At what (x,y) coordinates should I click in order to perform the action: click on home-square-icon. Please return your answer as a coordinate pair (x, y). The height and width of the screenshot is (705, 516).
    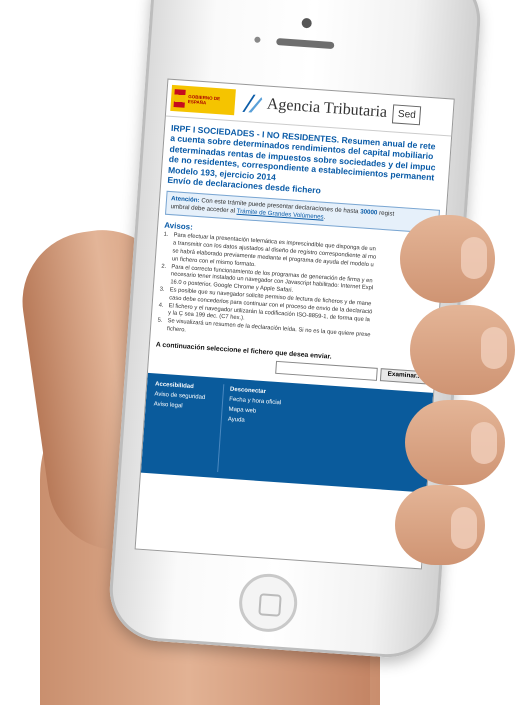
    Looking at the image, I should click on (270, 605).